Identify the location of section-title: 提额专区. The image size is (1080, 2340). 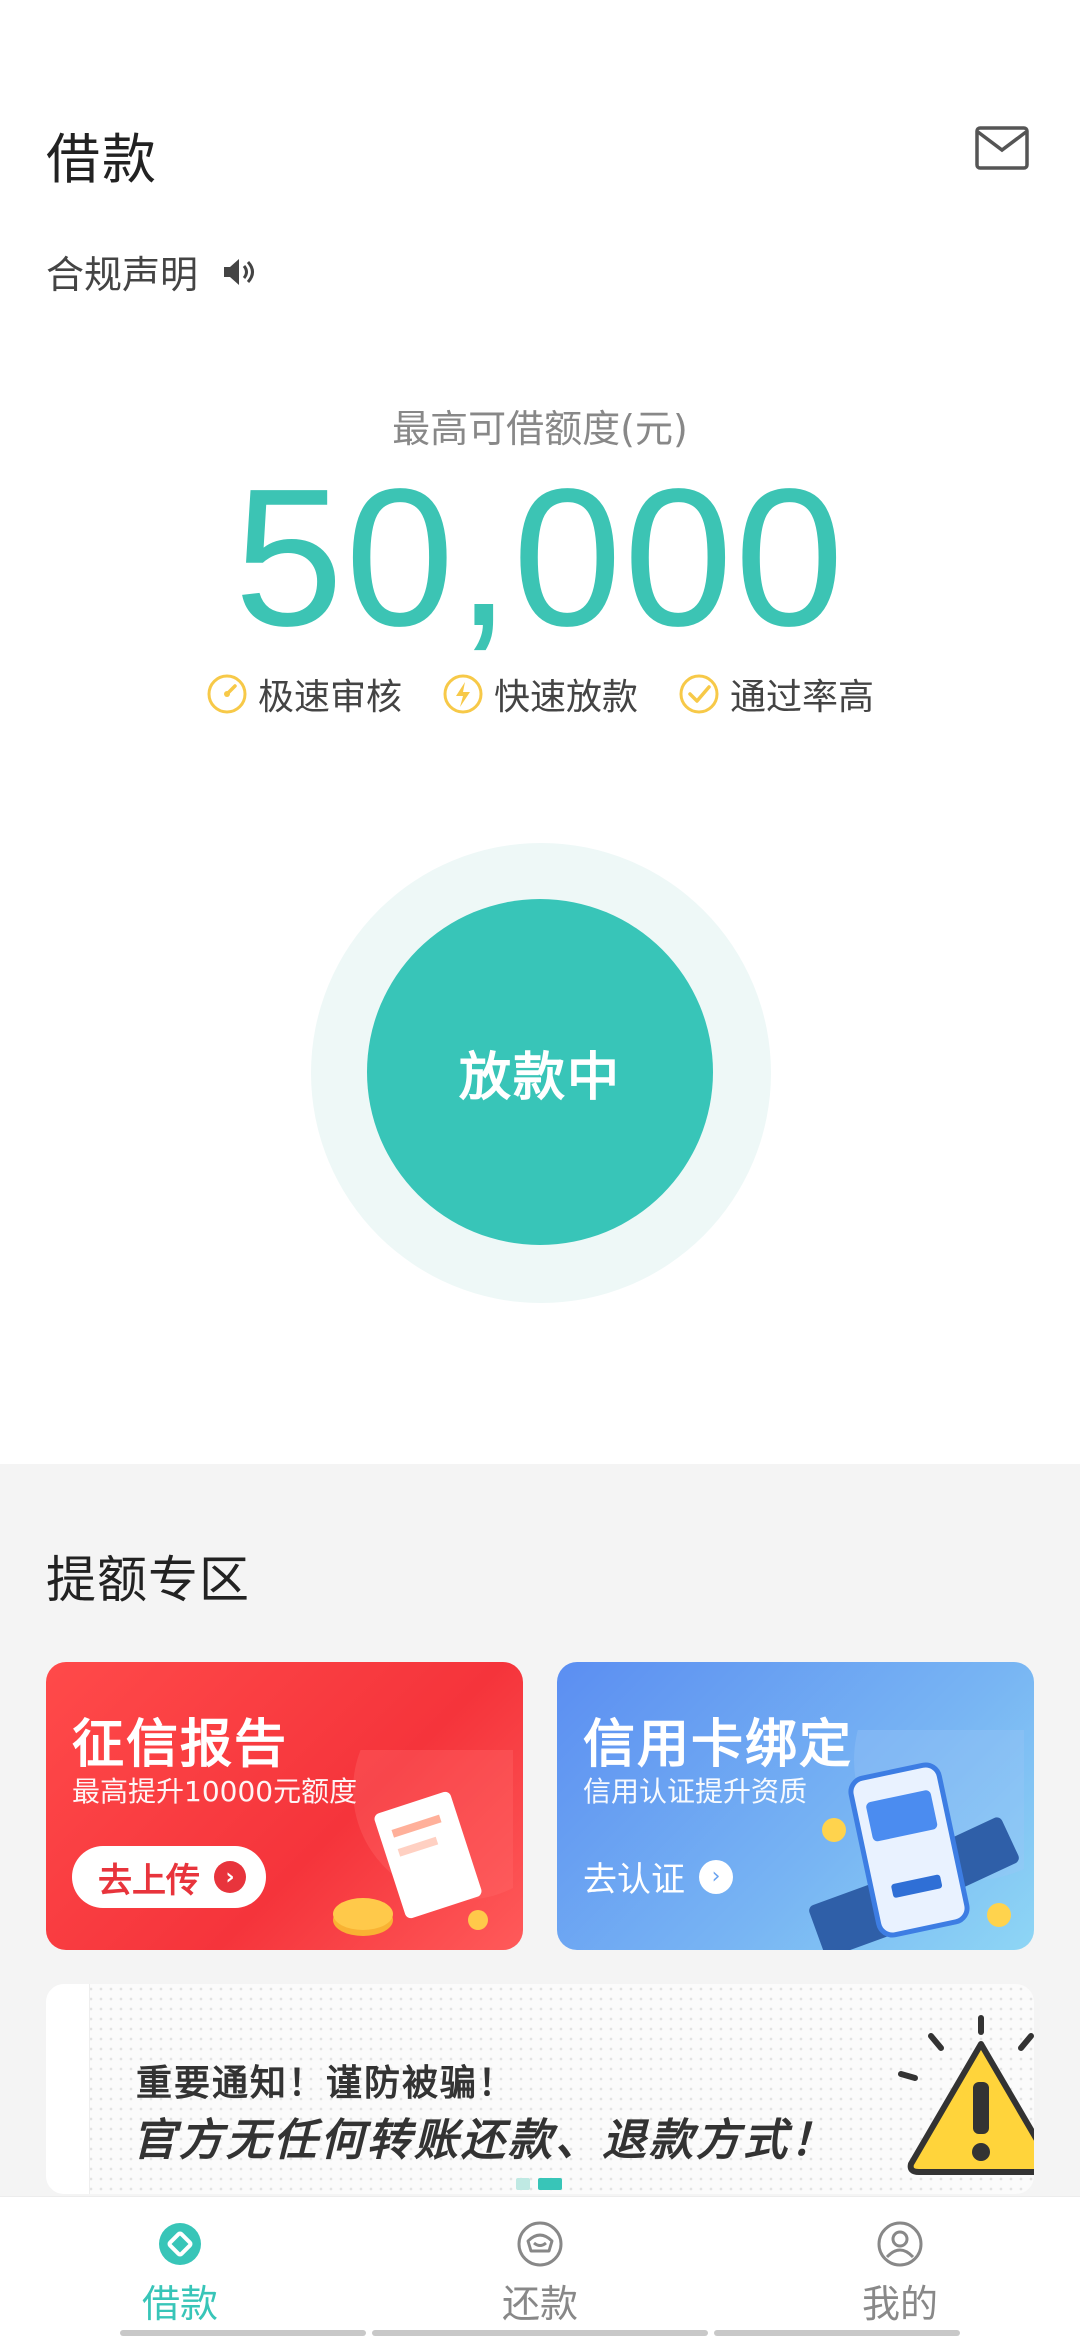
(148, 1580).